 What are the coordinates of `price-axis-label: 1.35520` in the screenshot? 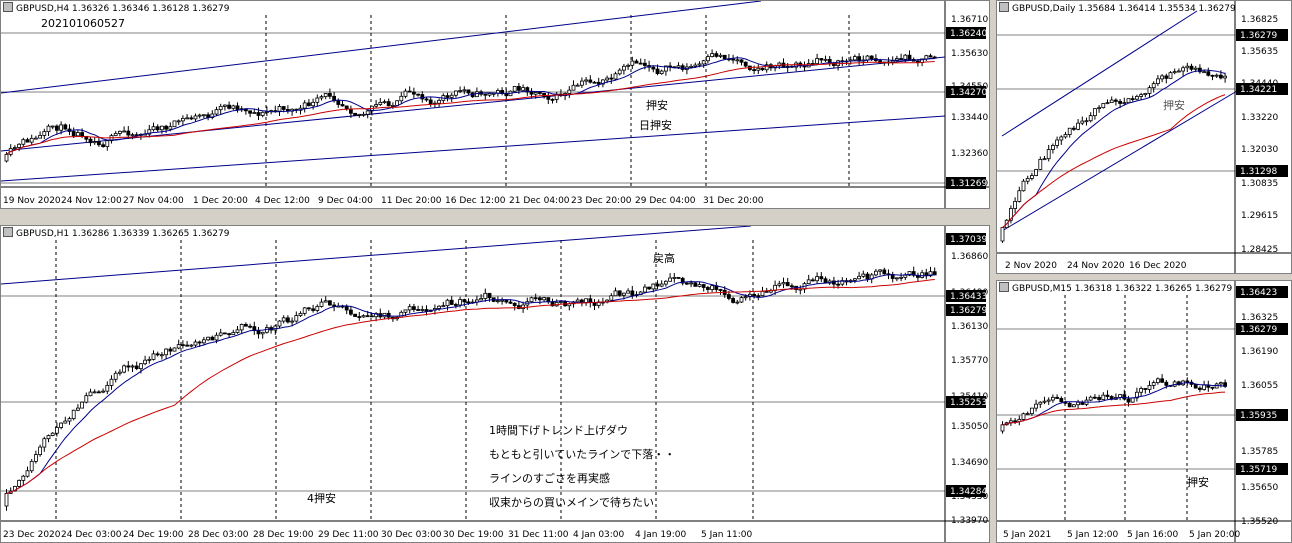 It's located at (1259, 522).